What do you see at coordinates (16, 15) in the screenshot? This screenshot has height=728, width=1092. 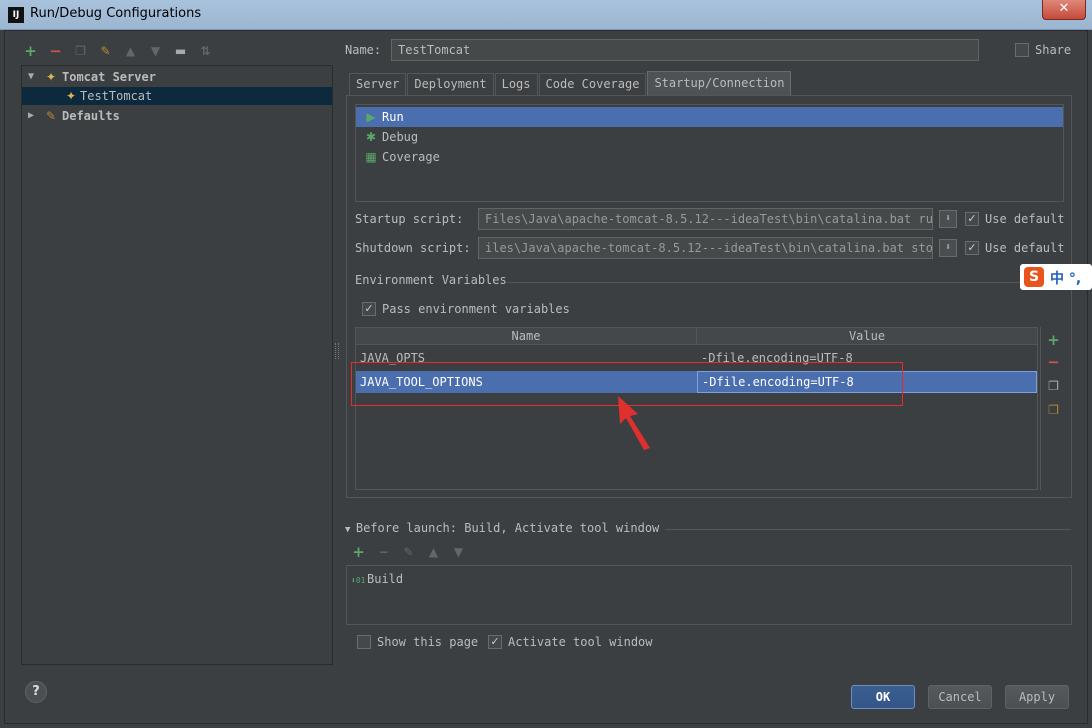 I see `intellij-icon: IJ` at bounding box center [16, 15].